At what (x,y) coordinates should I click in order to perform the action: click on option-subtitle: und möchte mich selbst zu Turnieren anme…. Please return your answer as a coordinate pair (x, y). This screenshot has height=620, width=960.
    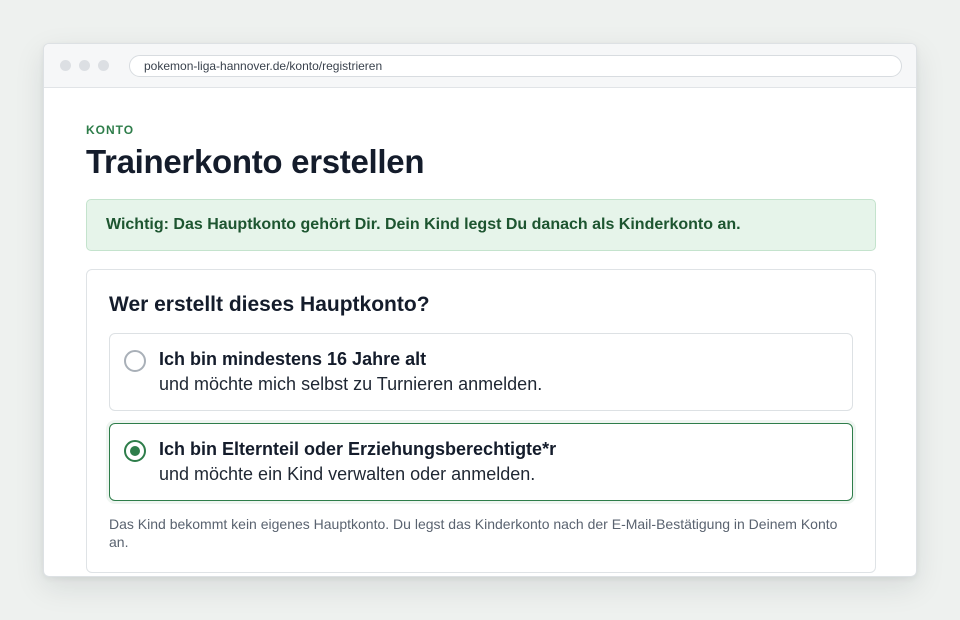
    Looking at the image, I should click on (351, 384).